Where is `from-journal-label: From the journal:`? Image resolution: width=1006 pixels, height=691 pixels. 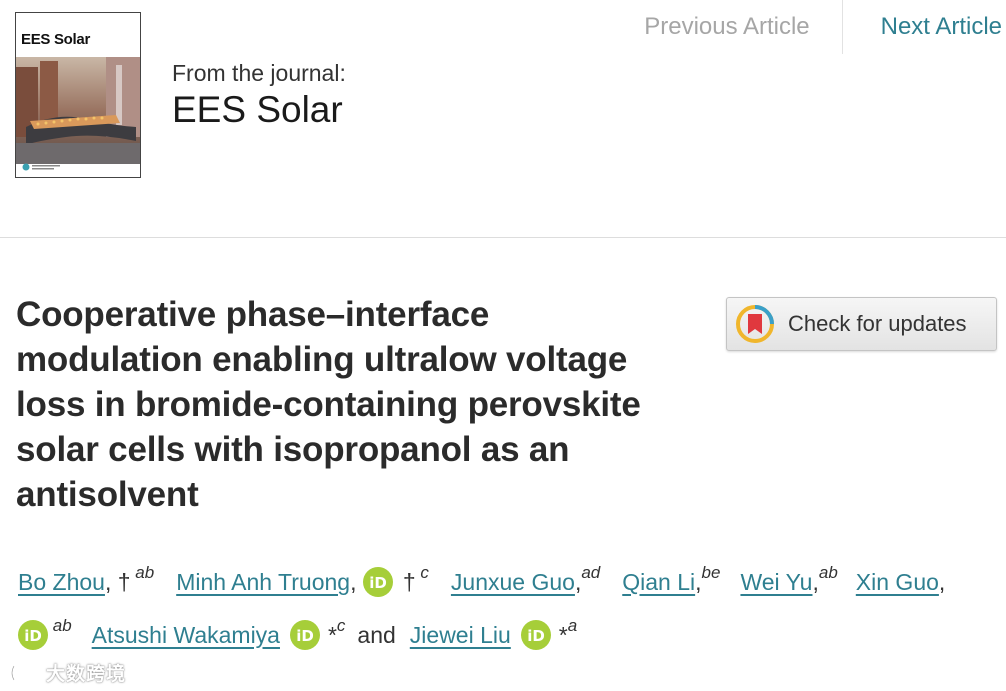
from-journal-label: From the journal: is located at coordinates (259, 73).